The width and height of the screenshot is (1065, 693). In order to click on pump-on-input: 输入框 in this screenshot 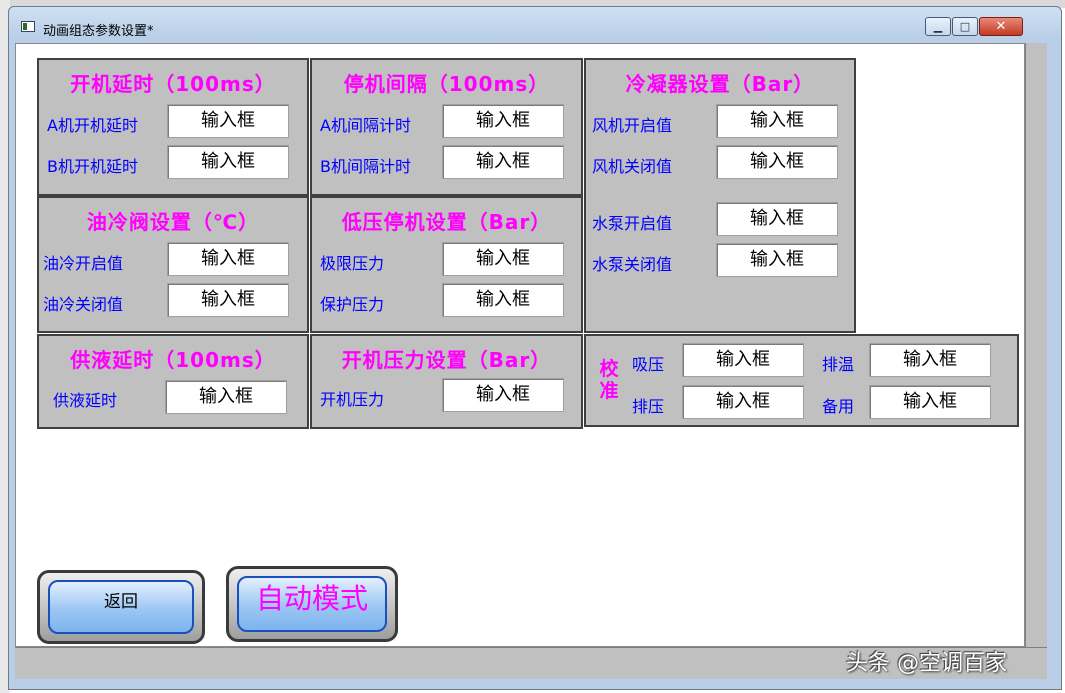, I will do `click(777, 219)`.